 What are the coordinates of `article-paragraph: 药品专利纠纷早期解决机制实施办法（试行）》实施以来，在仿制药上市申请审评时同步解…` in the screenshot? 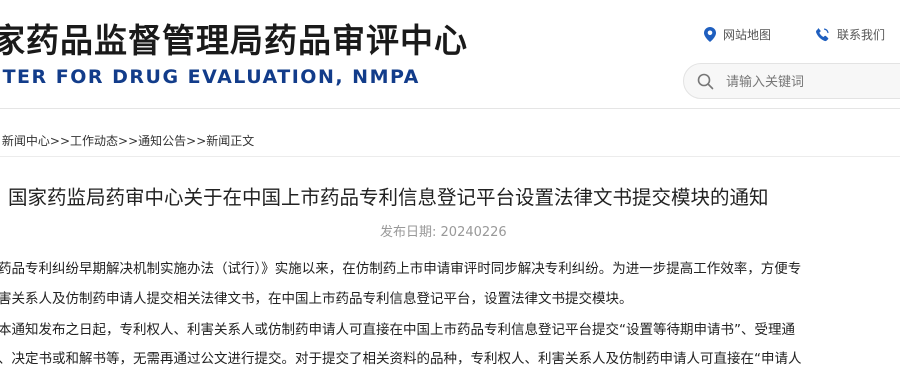 It's located at (401, 269).